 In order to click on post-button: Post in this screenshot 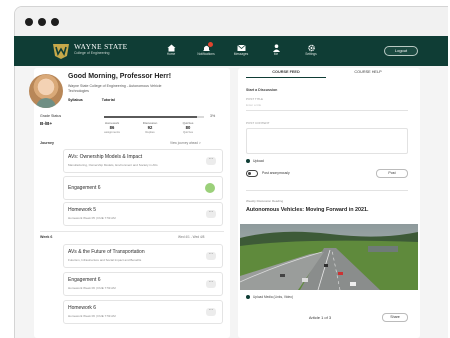, I will do `click(392, 173)`.